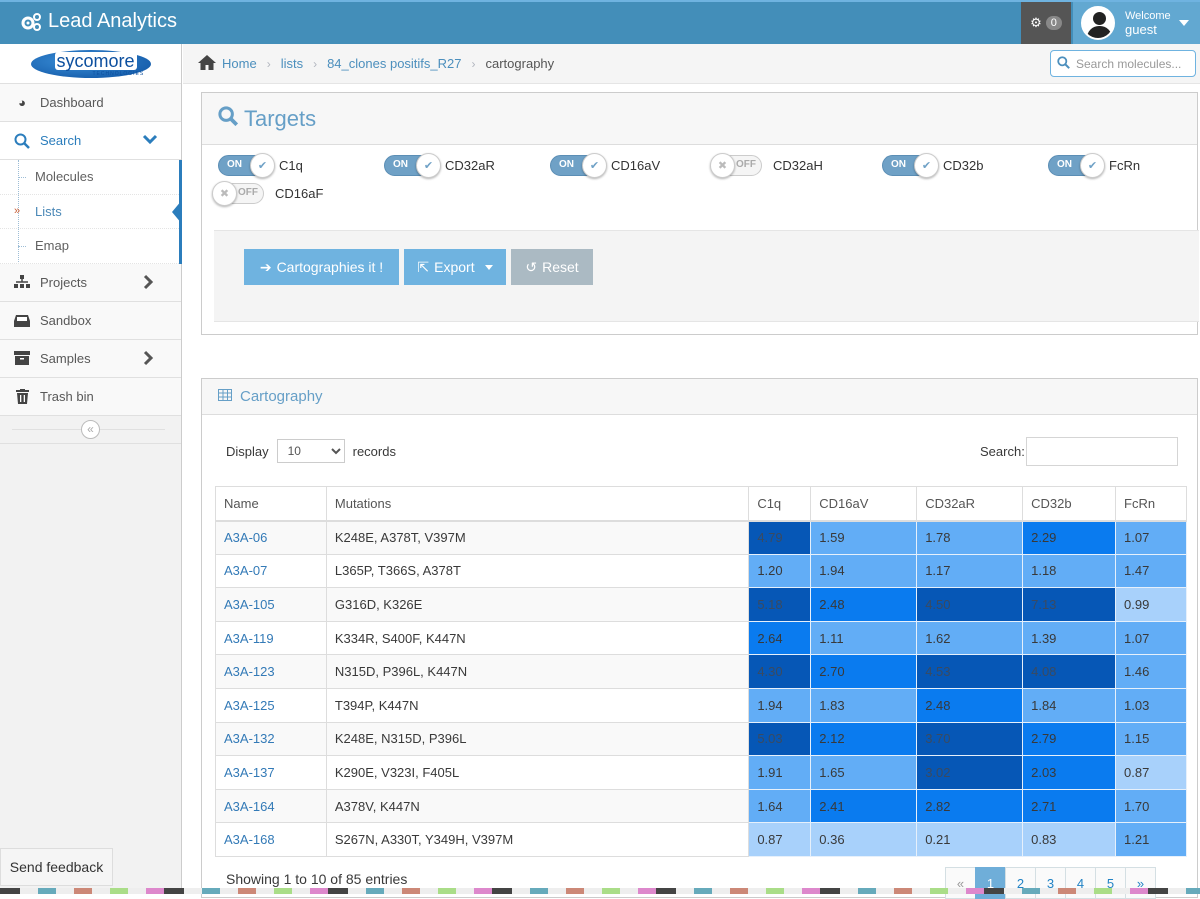 This screenshot has width=1200, height=899. I want to click on column-header-c1q: C1q, so click(780, 504).